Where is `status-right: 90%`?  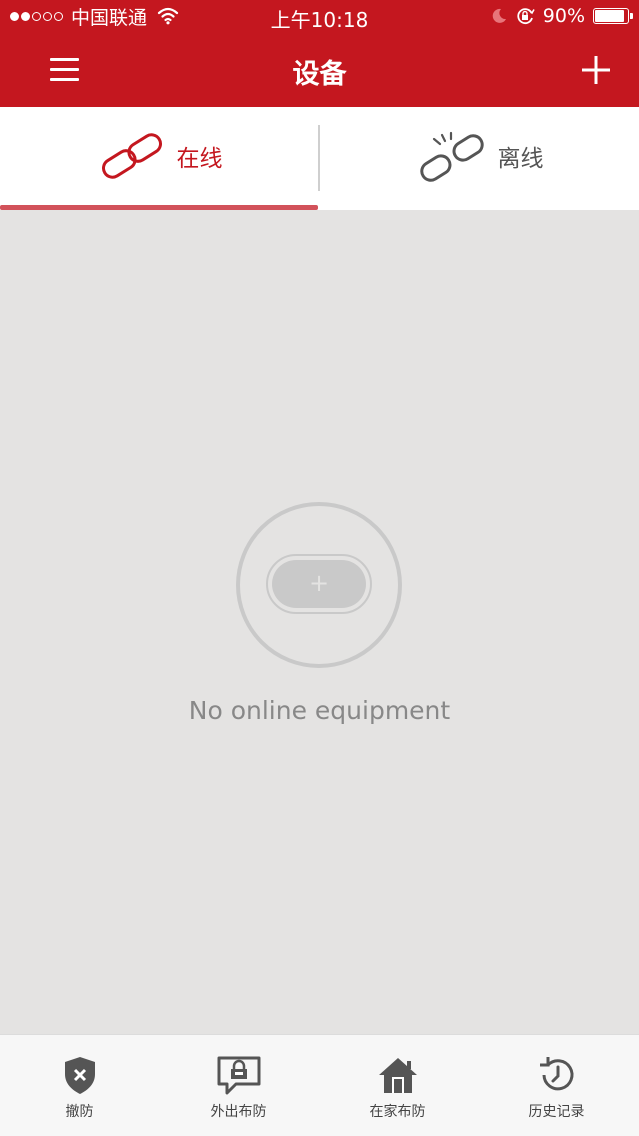 status-right: 90% is located at coordinates (562, 16).